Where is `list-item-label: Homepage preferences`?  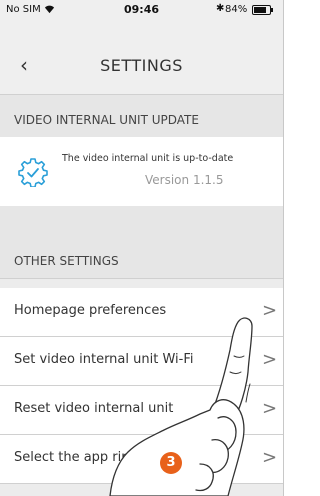
list-item-label: Homepage preferences is located at coordinates (90, 310).